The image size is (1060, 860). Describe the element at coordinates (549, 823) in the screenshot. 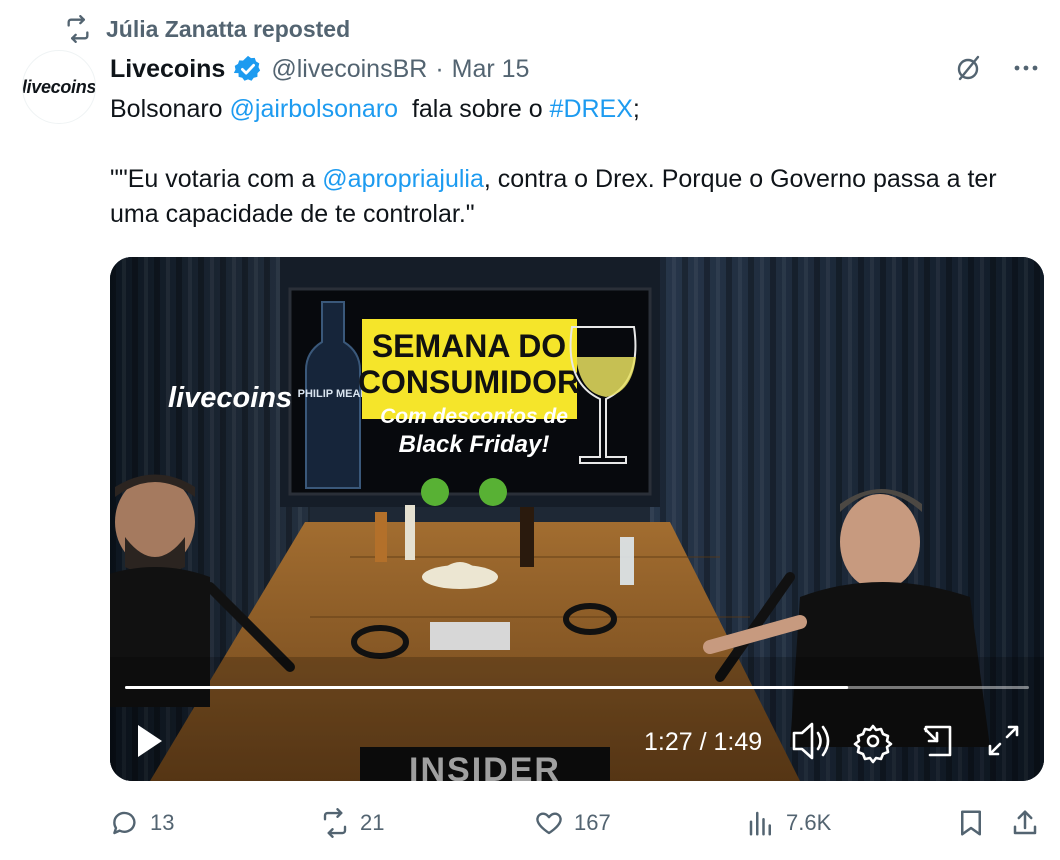

I see `heart-icon` at that location.